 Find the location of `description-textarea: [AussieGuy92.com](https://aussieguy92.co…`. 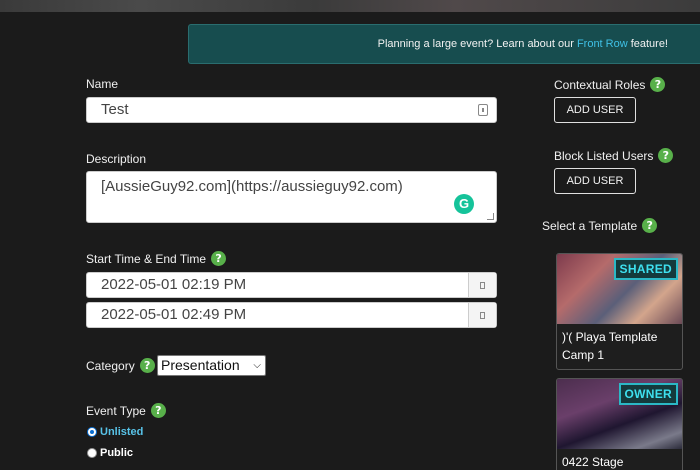

description-textarea: [AussieGuy92.com](https://aussieguy92.co… is located at coordinates (291, 197).